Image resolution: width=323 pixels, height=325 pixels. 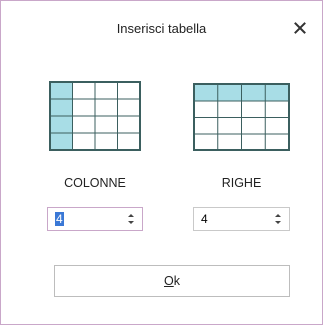 I want to click on close-button, so click(x=300, y=28).